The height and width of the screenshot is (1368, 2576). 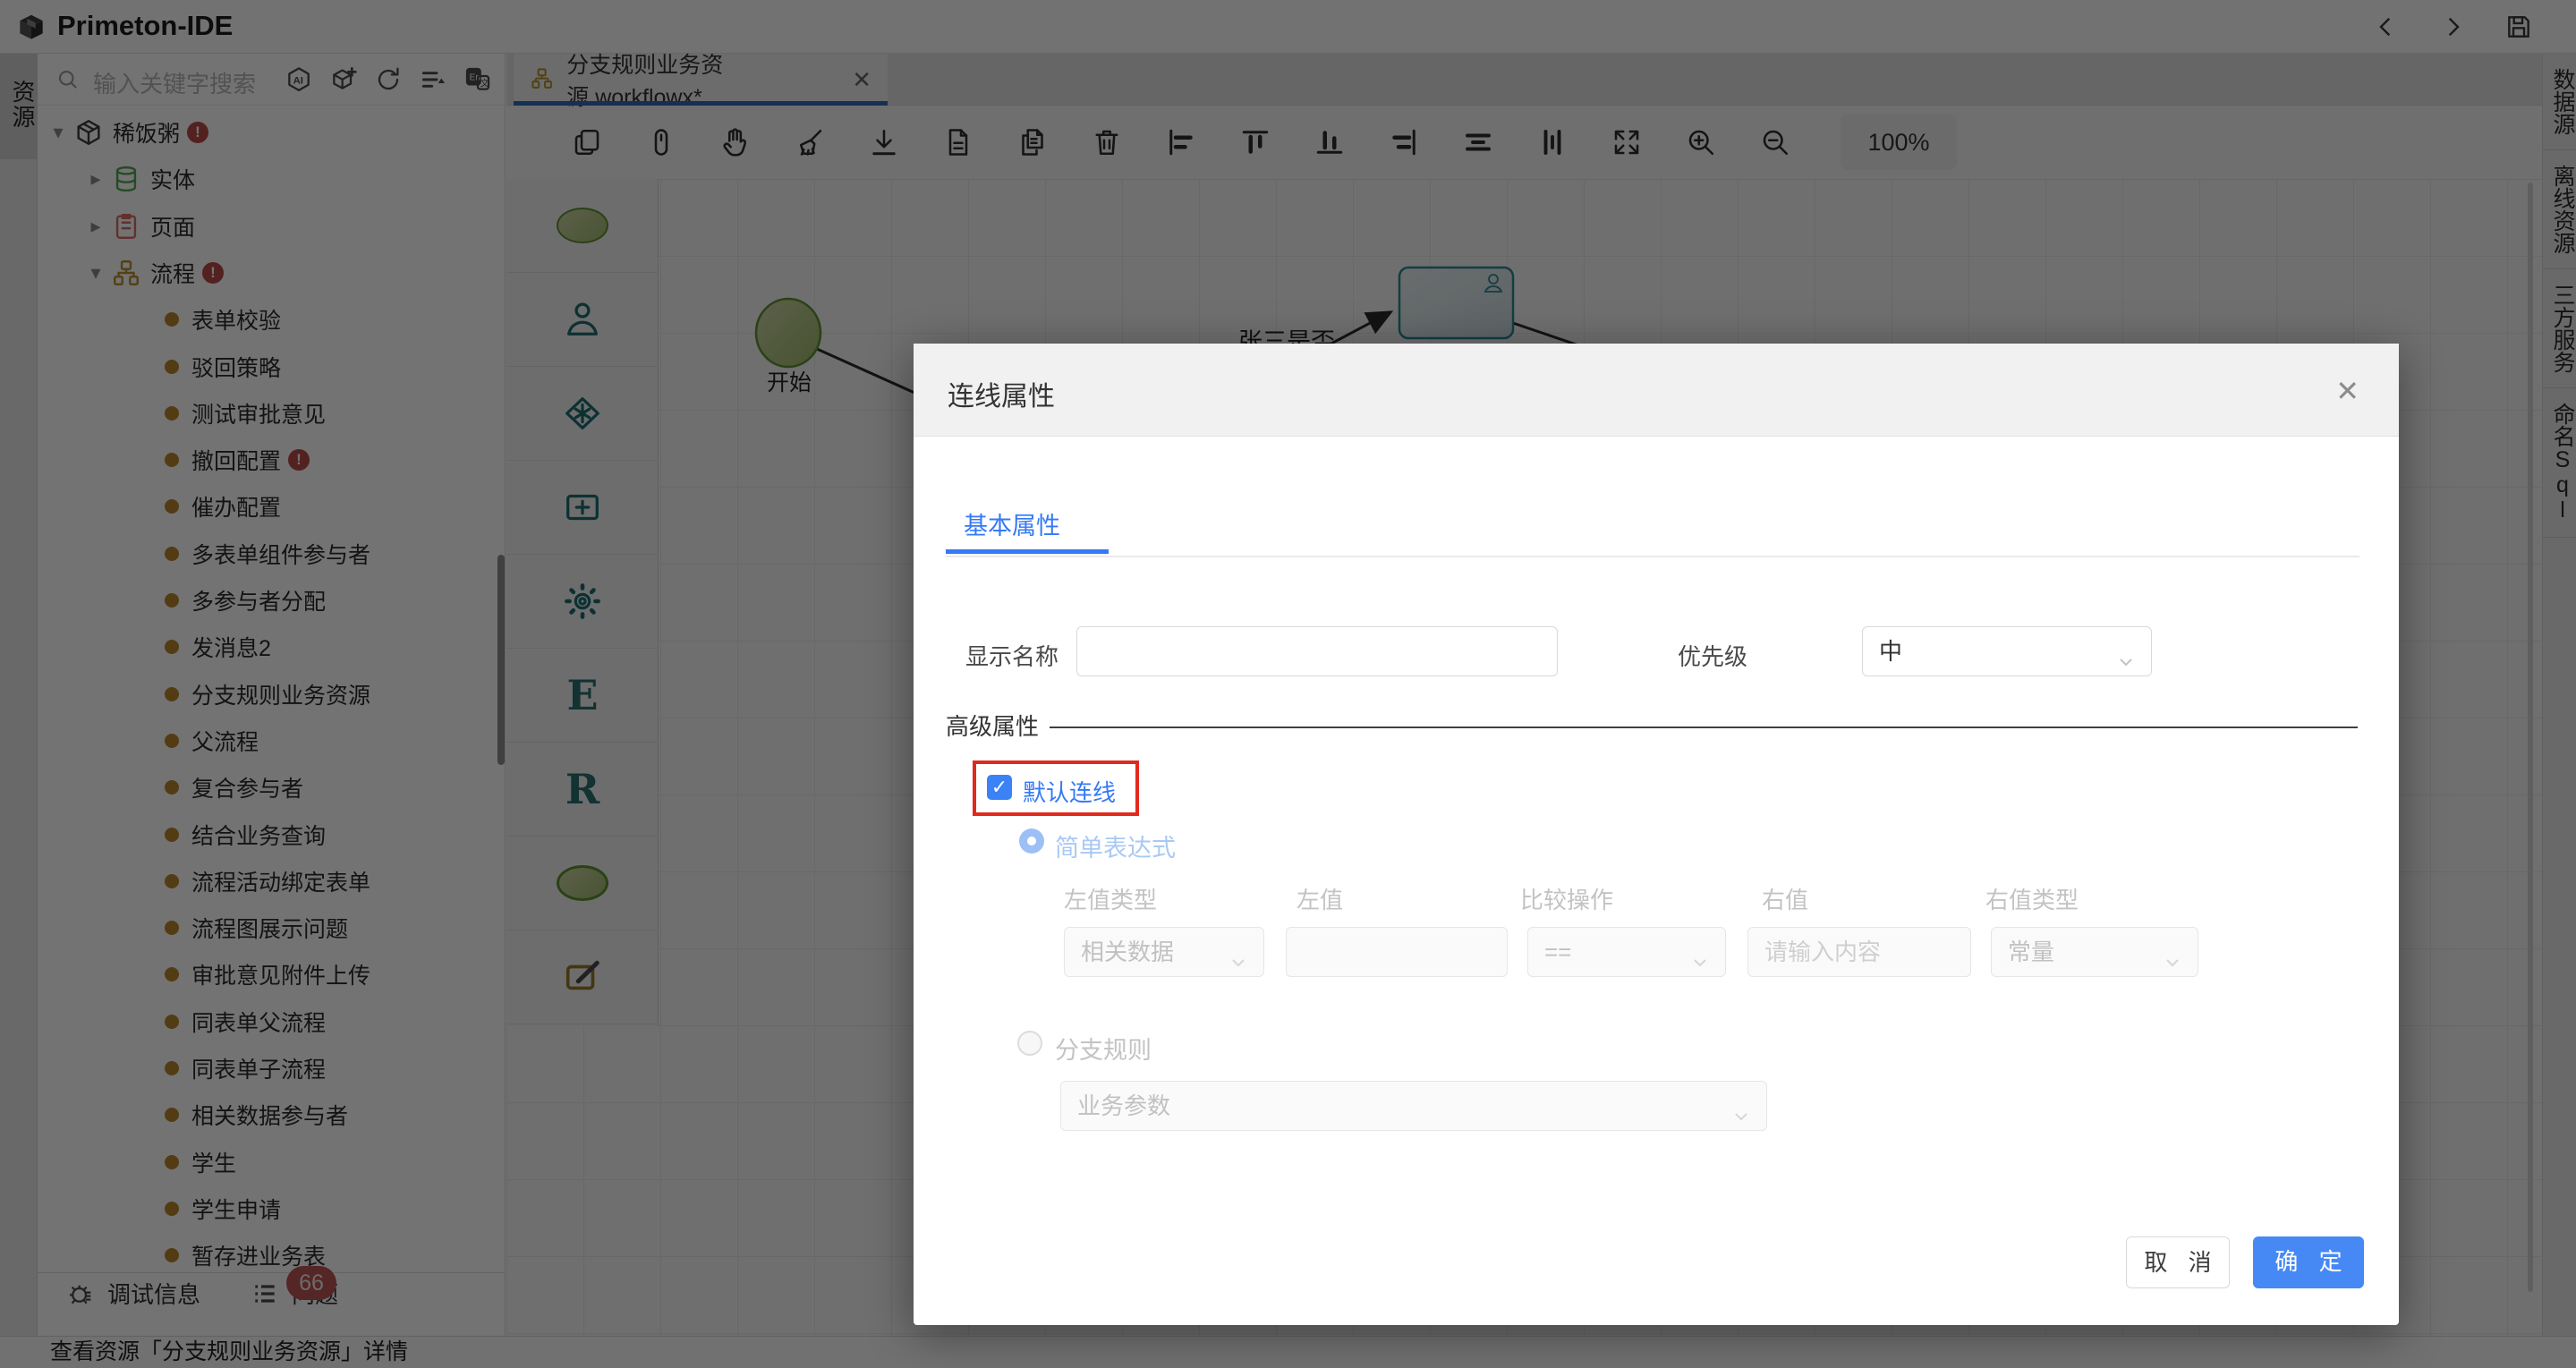 I want to click on expr-col-label-2: 比较操作, so click(x=1567, y=900).